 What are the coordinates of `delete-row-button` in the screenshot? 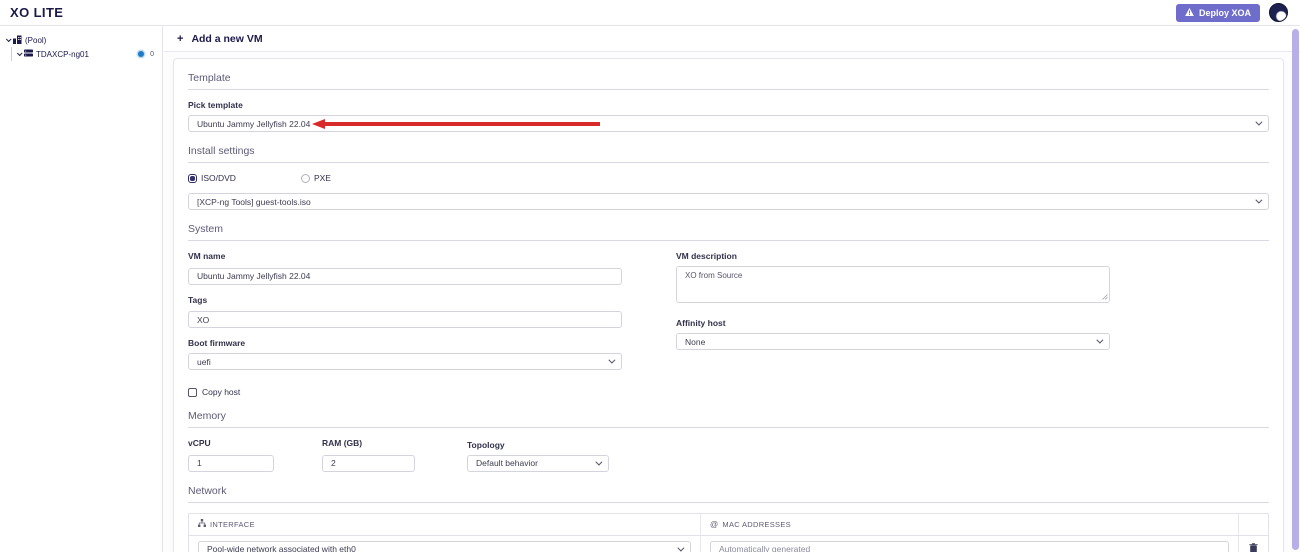 It's located at (1253, 543).